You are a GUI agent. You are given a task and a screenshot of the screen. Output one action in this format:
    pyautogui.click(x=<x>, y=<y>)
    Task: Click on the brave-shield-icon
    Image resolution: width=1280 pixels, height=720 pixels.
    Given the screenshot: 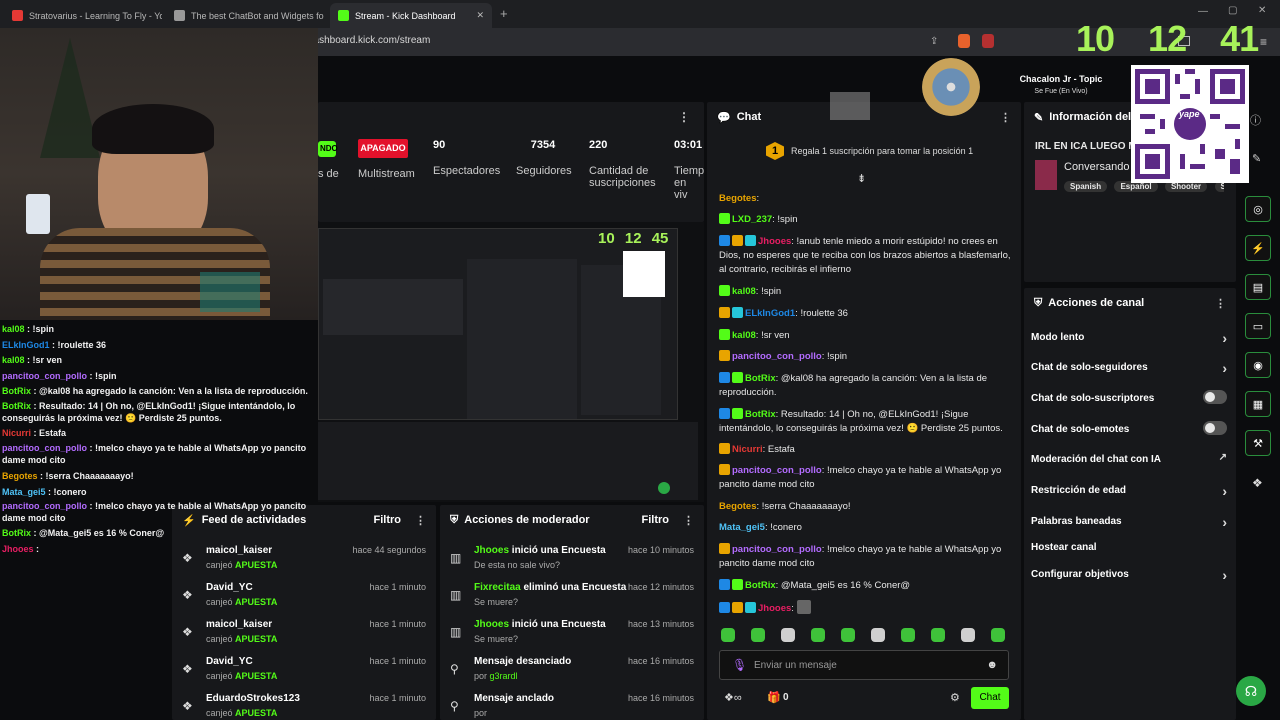 What is the action you would take?
    pyautogui.click(x=964, y=41)
    